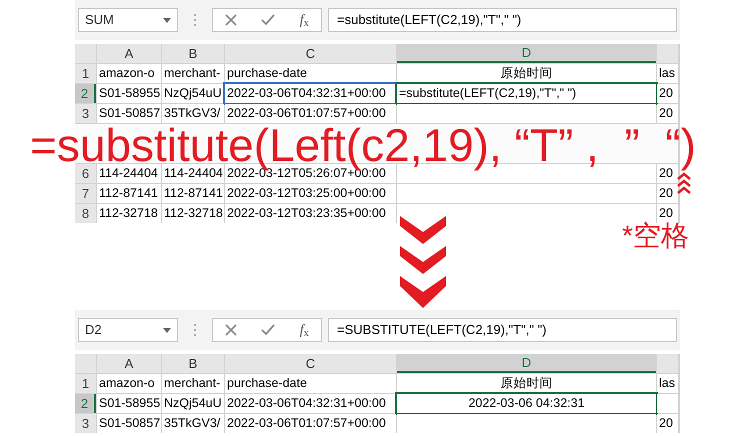 Image resolution: width=743 pixels, height=436 pixels. Describe the element at coordinates (128, 20) in the screenshot. I see `name-box: SUM` at that location.